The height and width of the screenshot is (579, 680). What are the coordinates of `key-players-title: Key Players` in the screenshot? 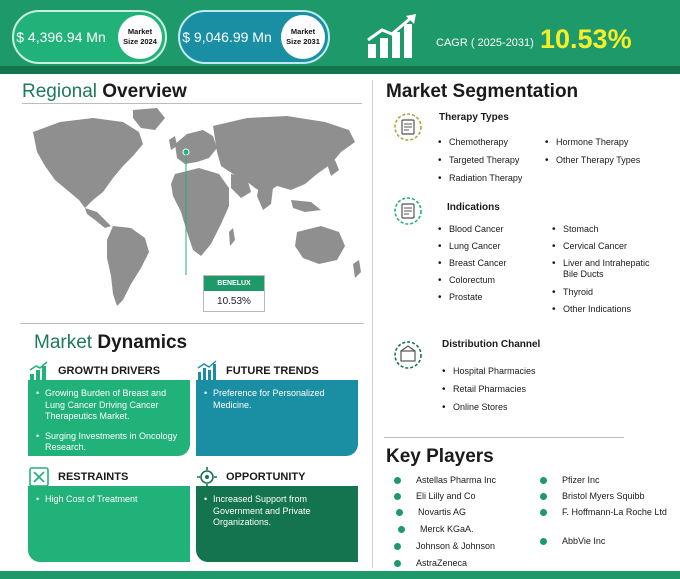 It's located at (440, 457).